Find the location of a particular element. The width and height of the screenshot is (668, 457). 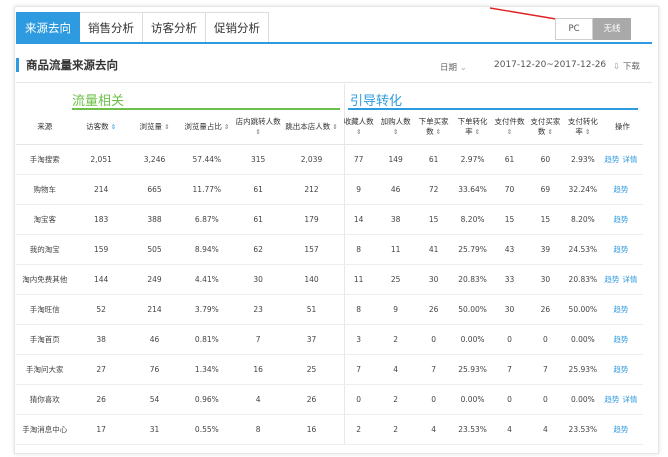

table-cell: 8 is located at coordinates (359, 309).